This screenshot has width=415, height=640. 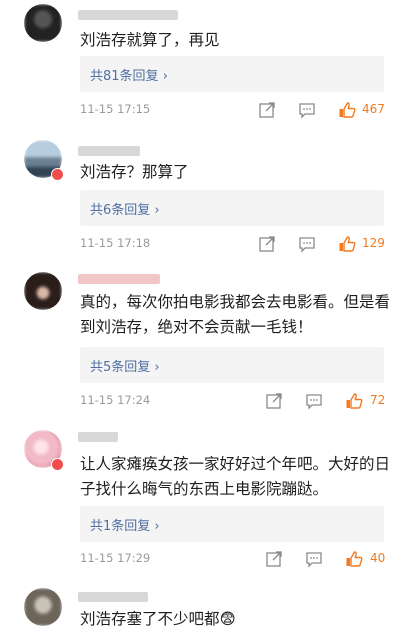 I want to click on emoji-face-icon: 😨, so click(x=227, y=619).